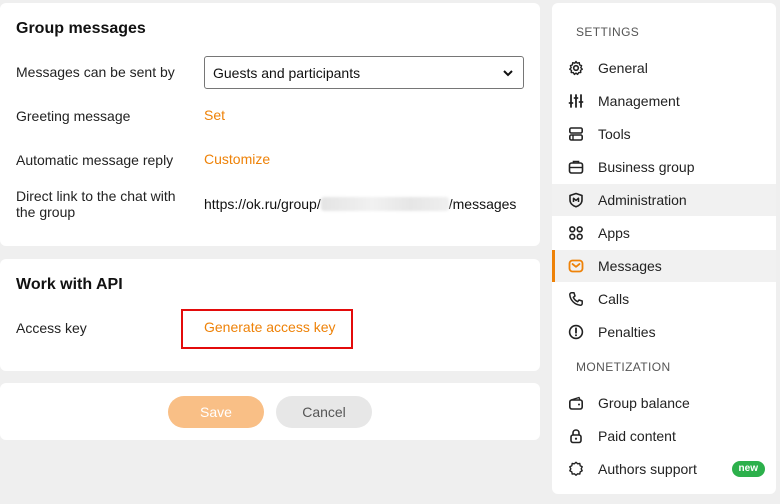  What do you see at coordinates (637, 436) in the screenshot?
I see `sidebar-item-label: Paid content` at bounding box center [637, 436].